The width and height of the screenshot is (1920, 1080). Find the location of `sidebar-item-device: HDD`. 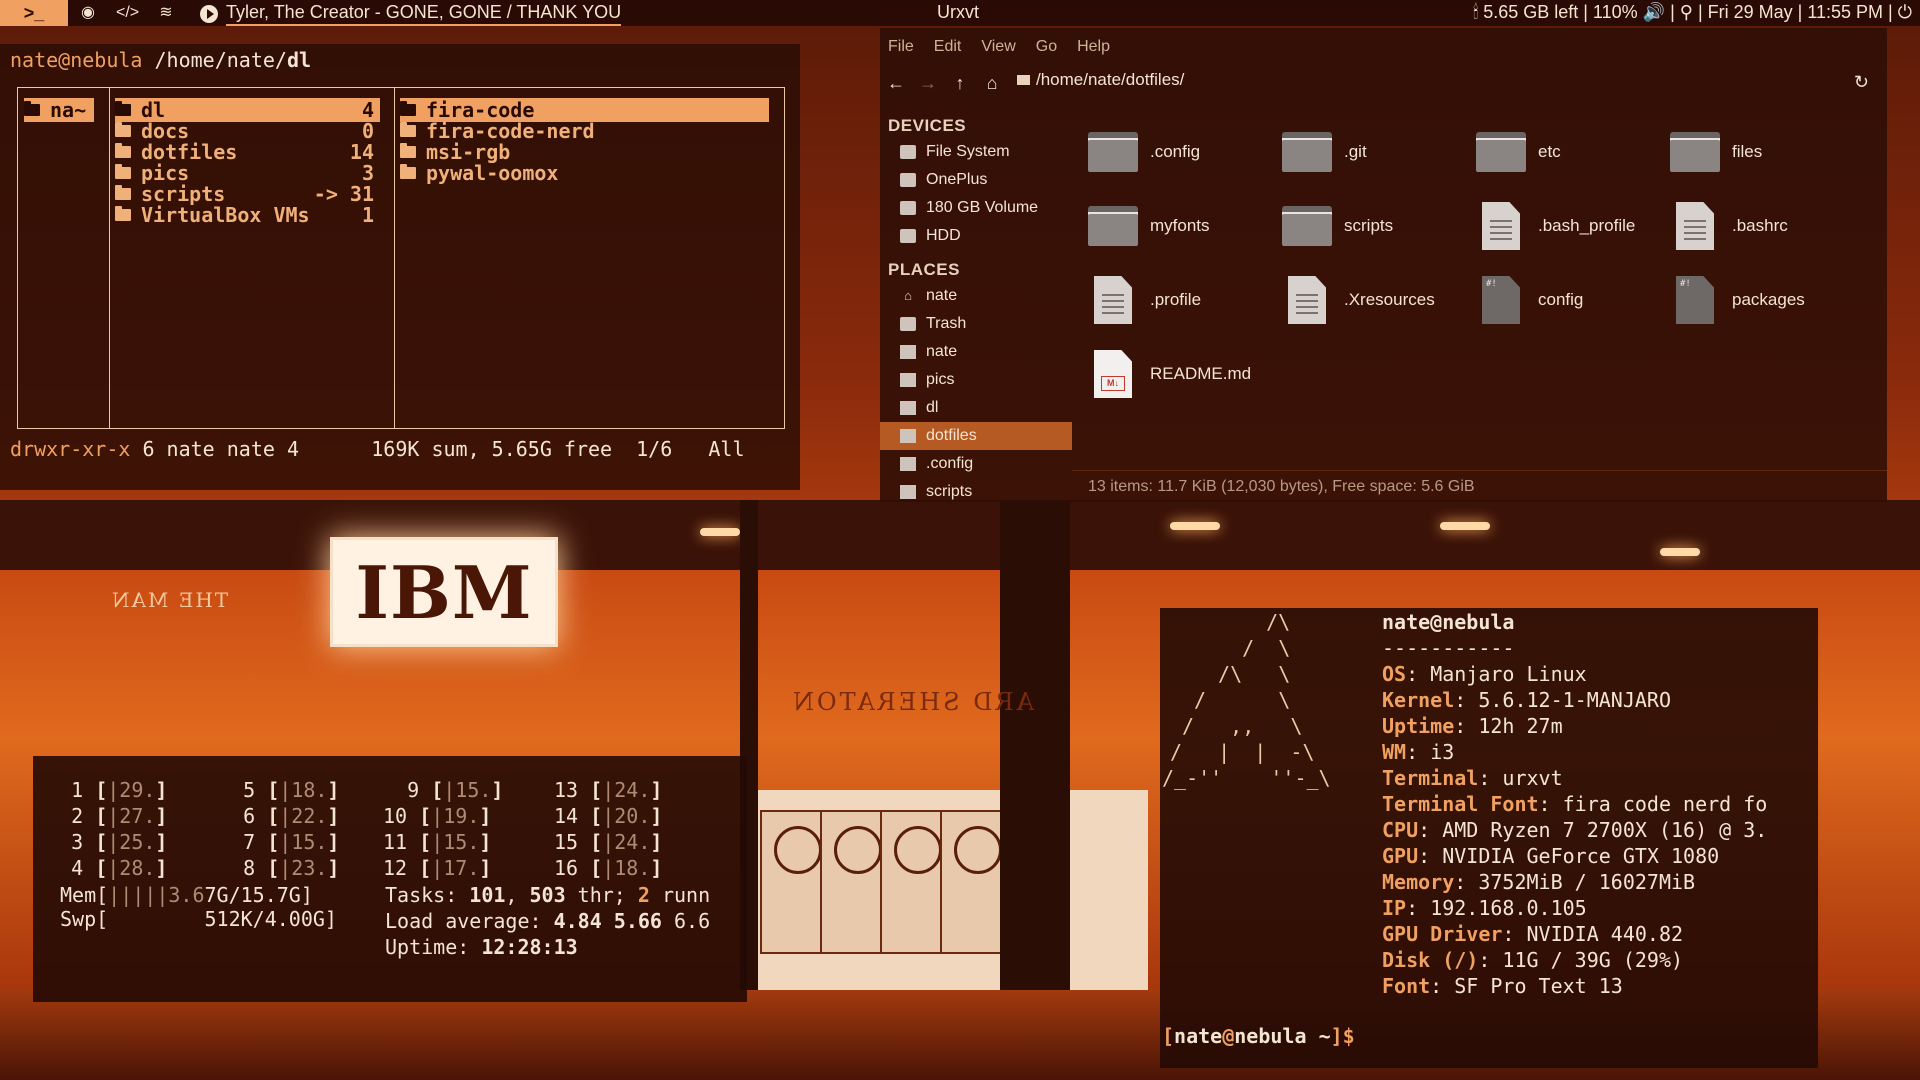

sidebar-item-device: HDD is located at coordinates (976, 236).